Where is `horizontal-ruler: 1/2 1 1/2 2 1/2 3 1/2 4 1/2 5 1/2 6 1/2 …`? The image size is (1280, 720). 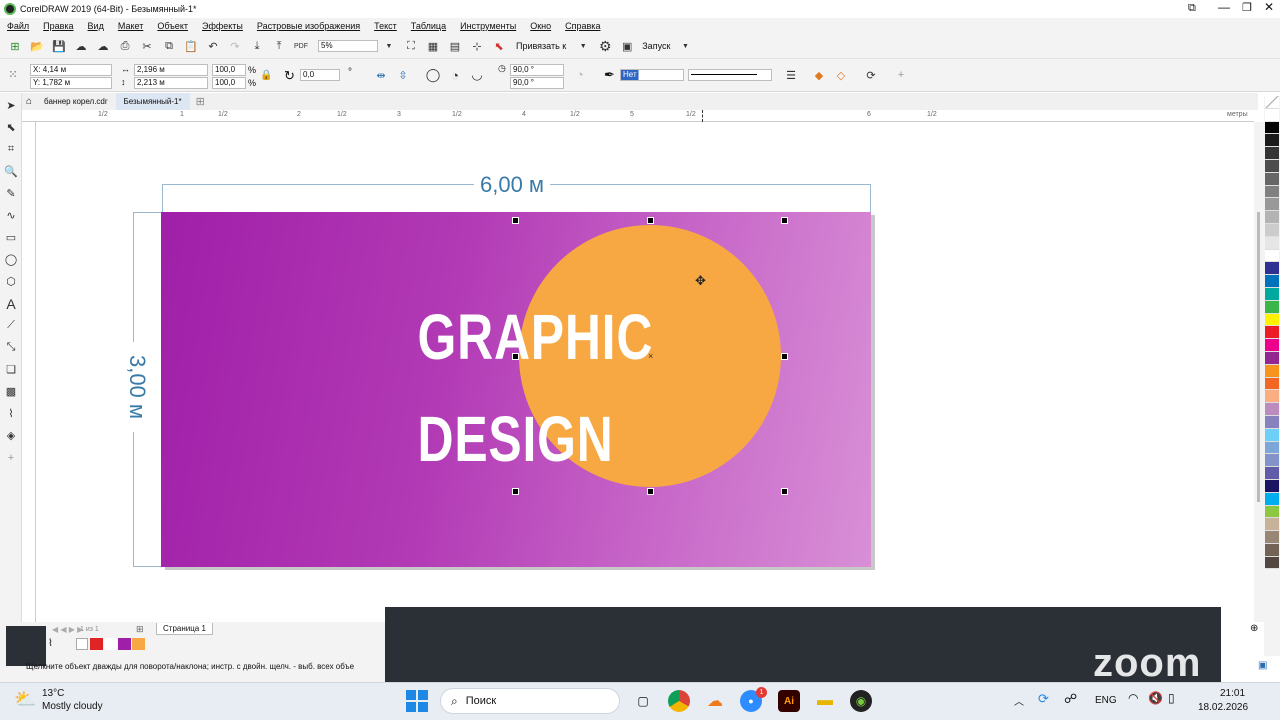 horizontal-ruler: 1/2 1 1/2 2 1/2 3 1/2 4 1/2 5 1/2 6 1/2 … is located at coordinates (638, 116).